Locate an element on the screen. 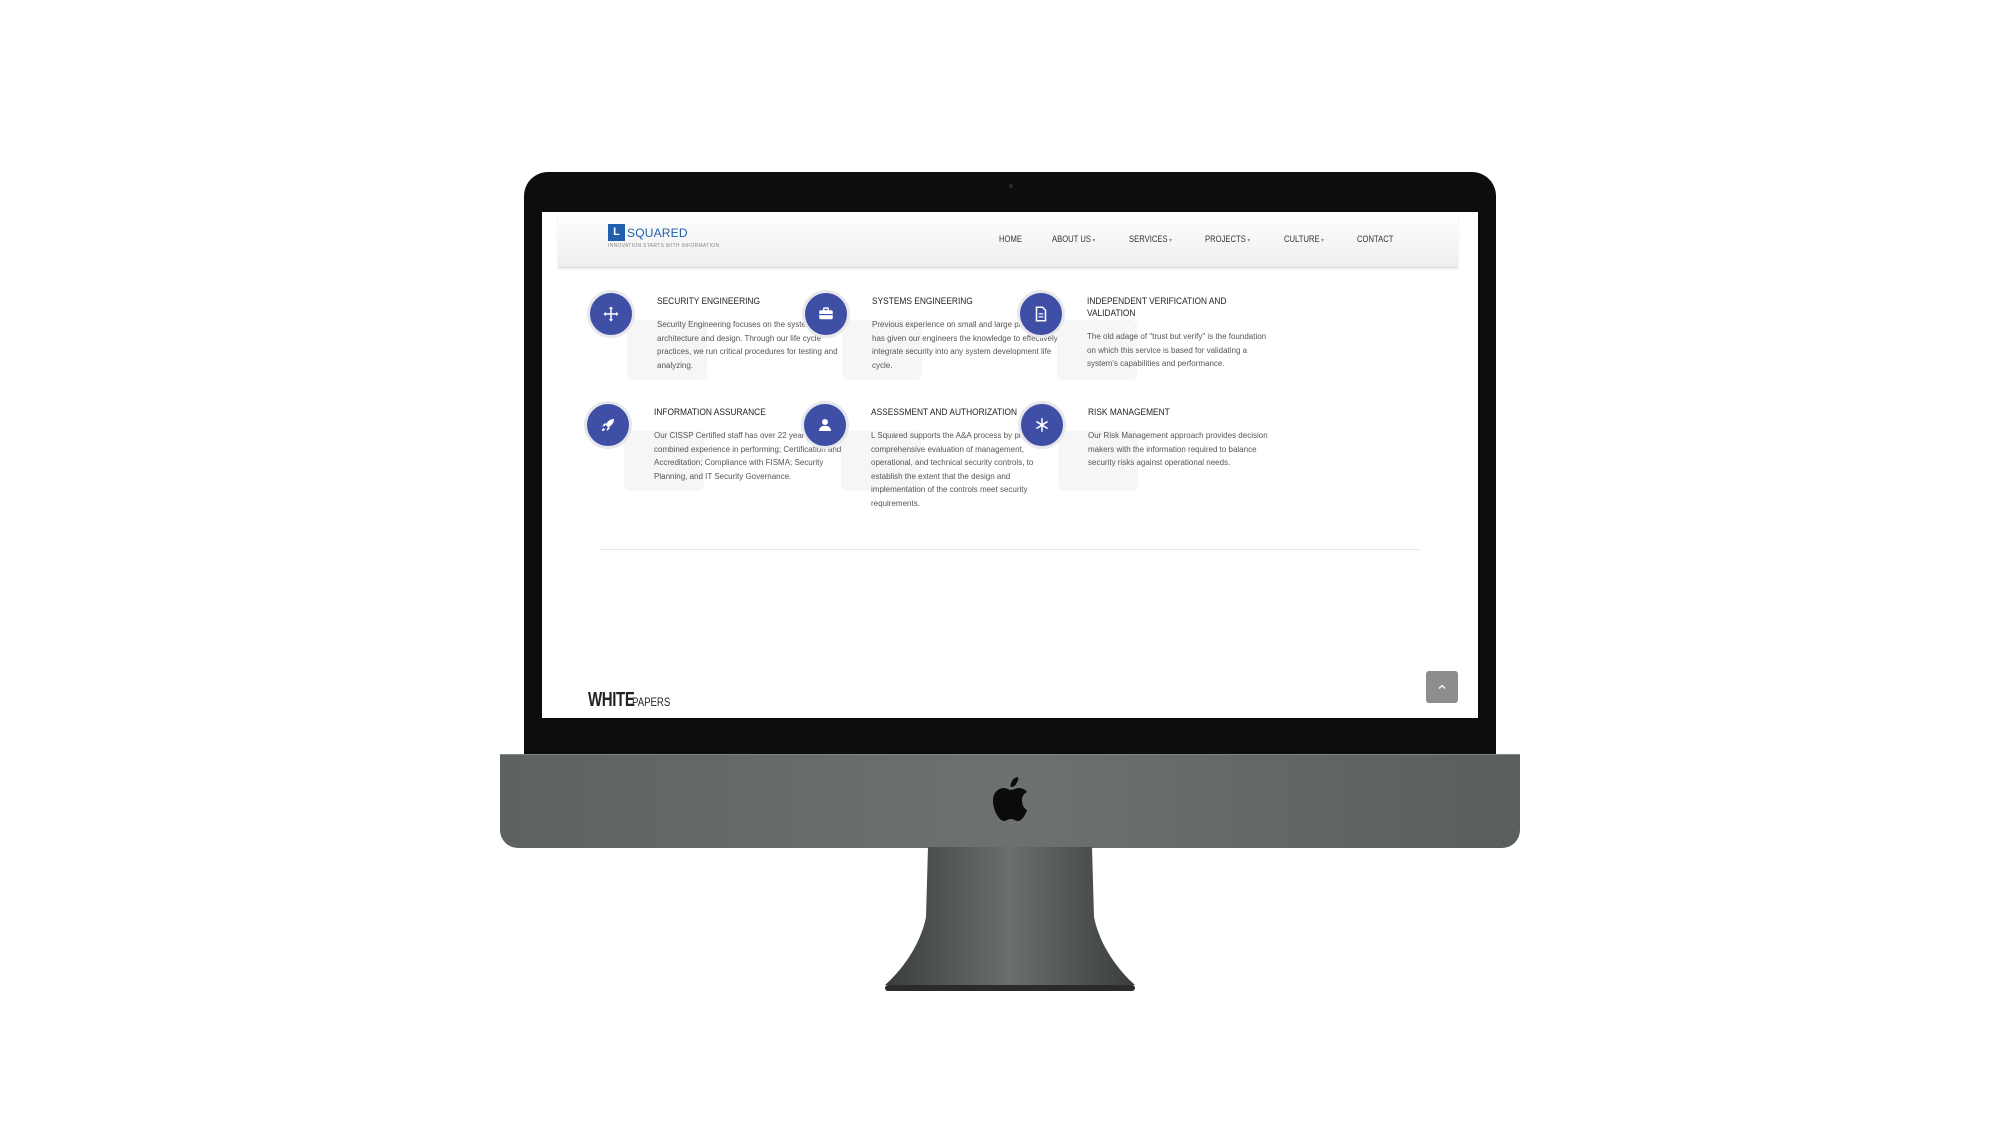  nav-projects: PROJECTS ▾ is located at coordinates (1227, 239).